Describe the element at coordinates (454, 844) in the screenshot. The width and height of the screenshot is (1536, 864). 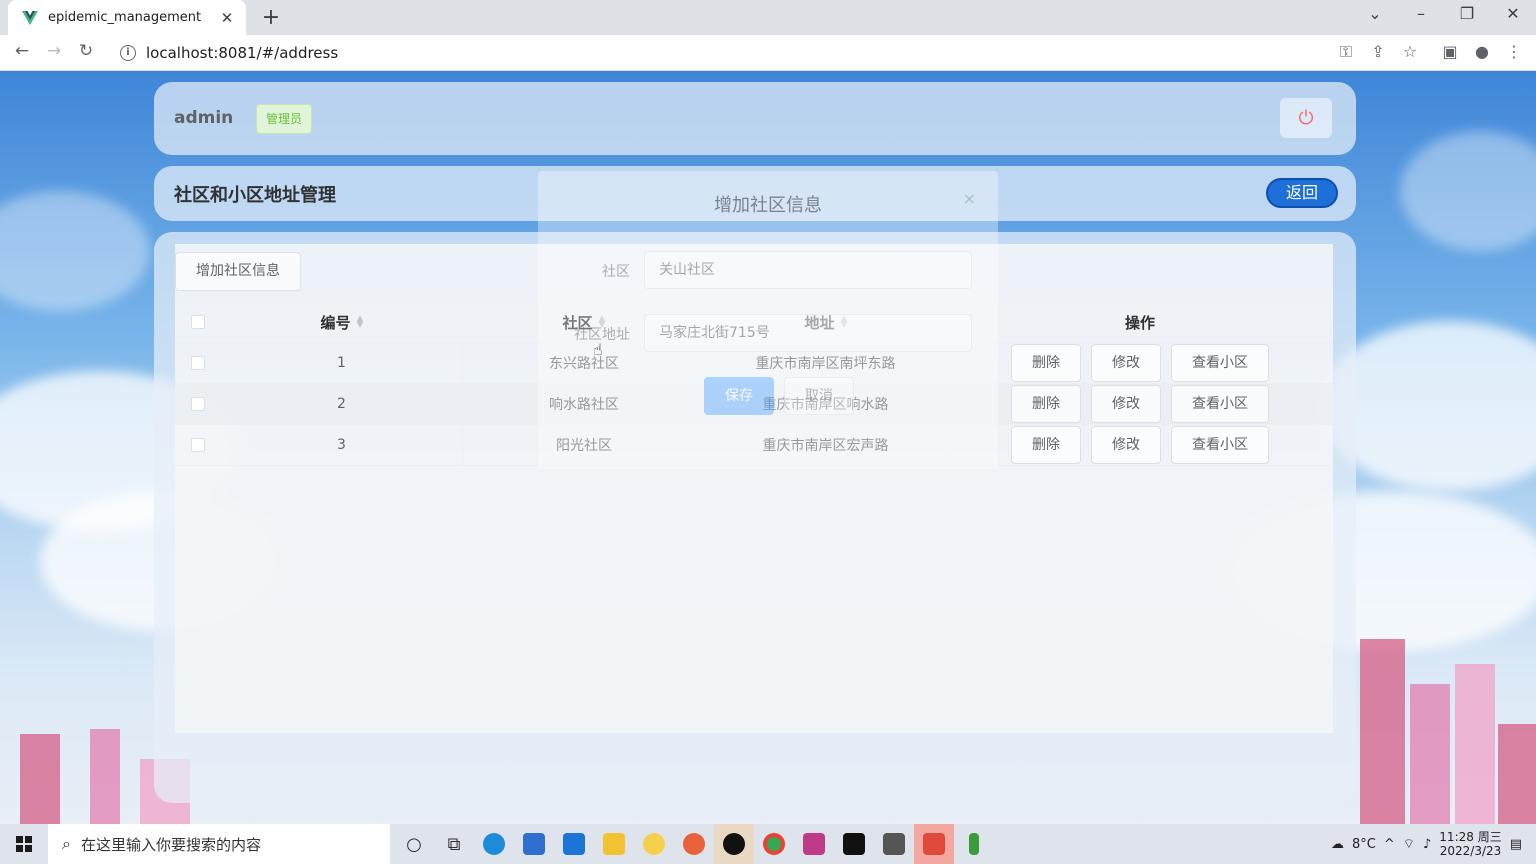
I see `task-view-icon: ⧉` at that location.